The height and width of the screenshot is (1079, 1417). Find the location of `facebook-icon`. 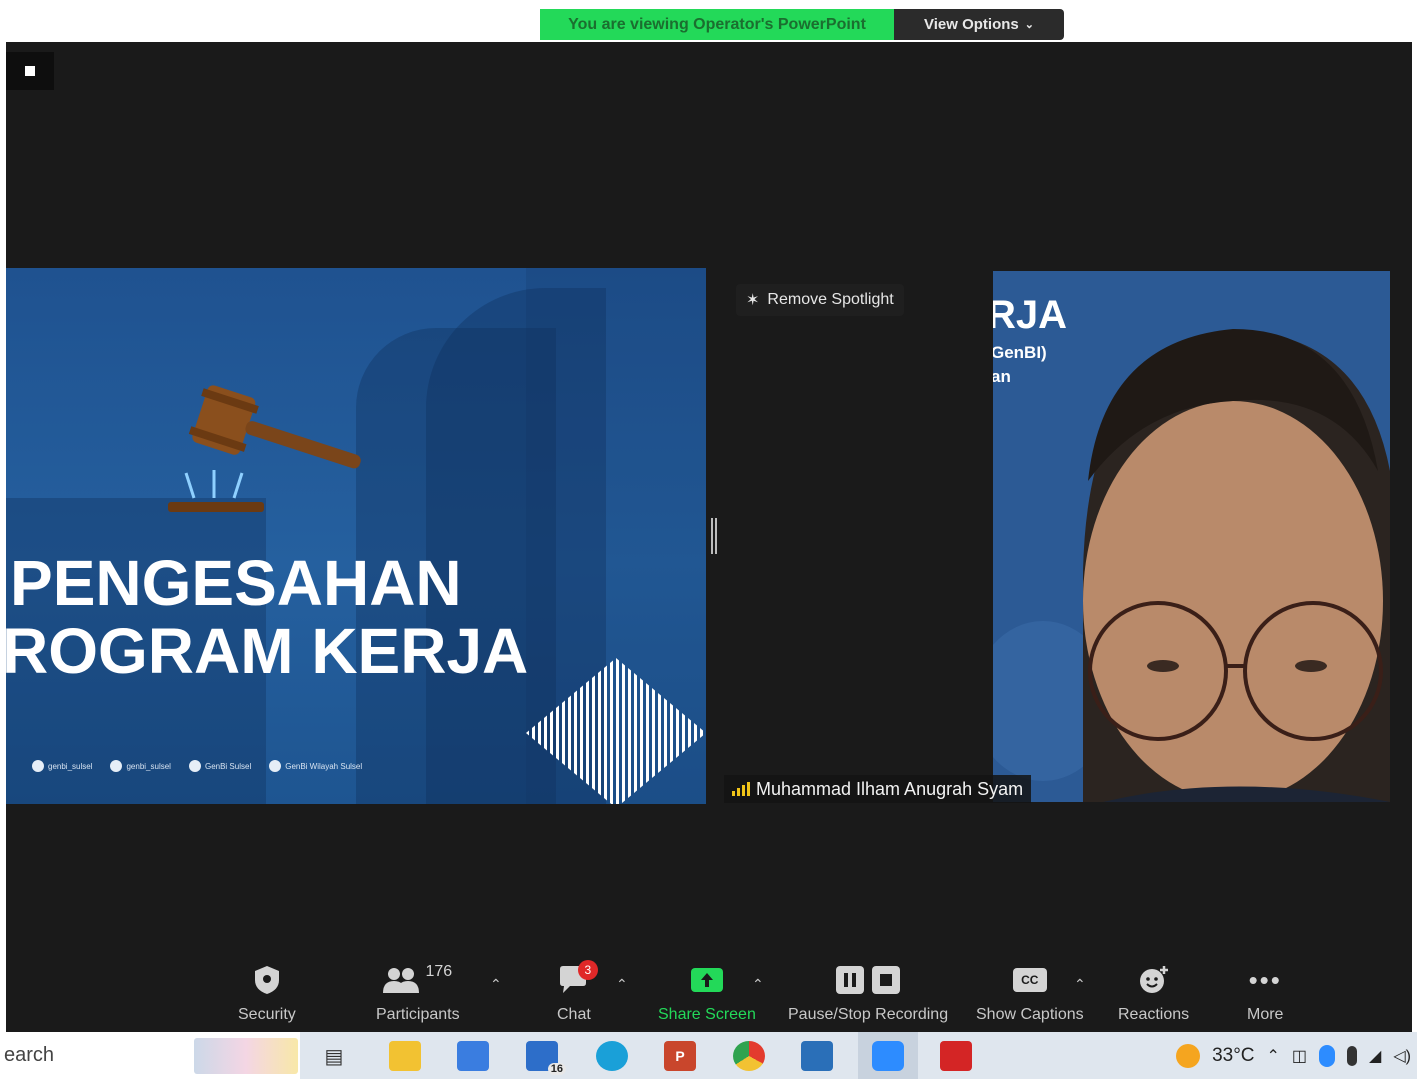

facebook-icon is located at coordinates (194, 766).